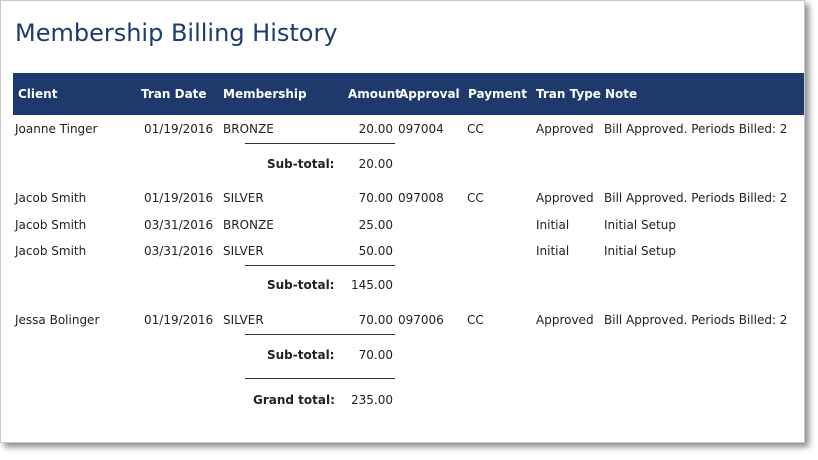  What do you see at coordinates (56, 129) in the screenshot?
I see `cell-client: Joanne Tinger` at bounding box center [56, 129].